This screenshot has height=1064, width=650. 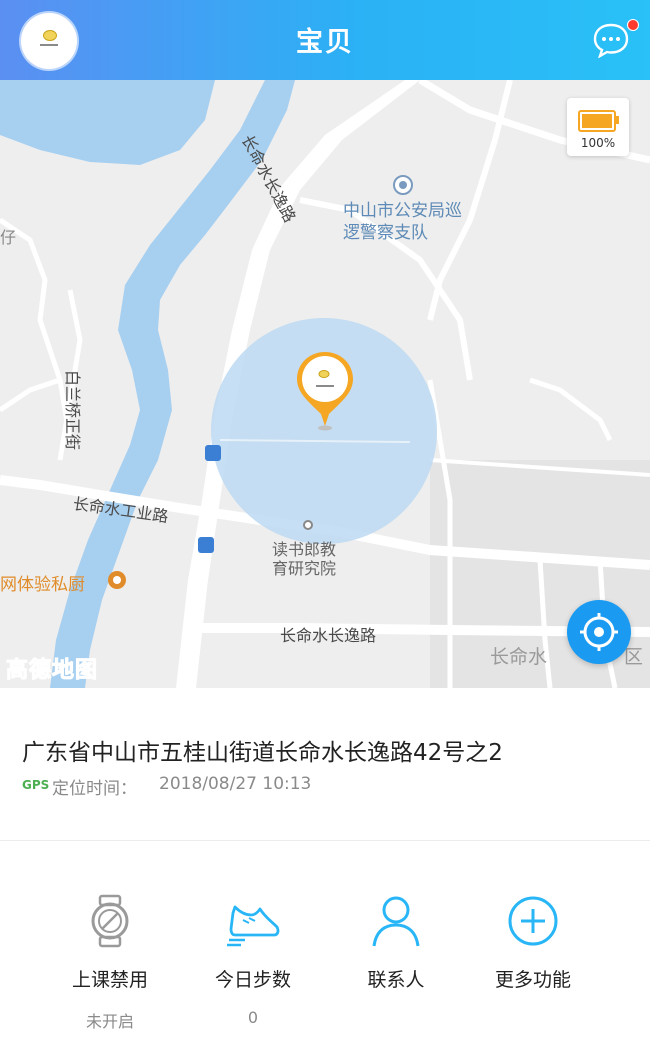 I want to click on location-time-label: 定位时间：, so click(x=94, y=789).